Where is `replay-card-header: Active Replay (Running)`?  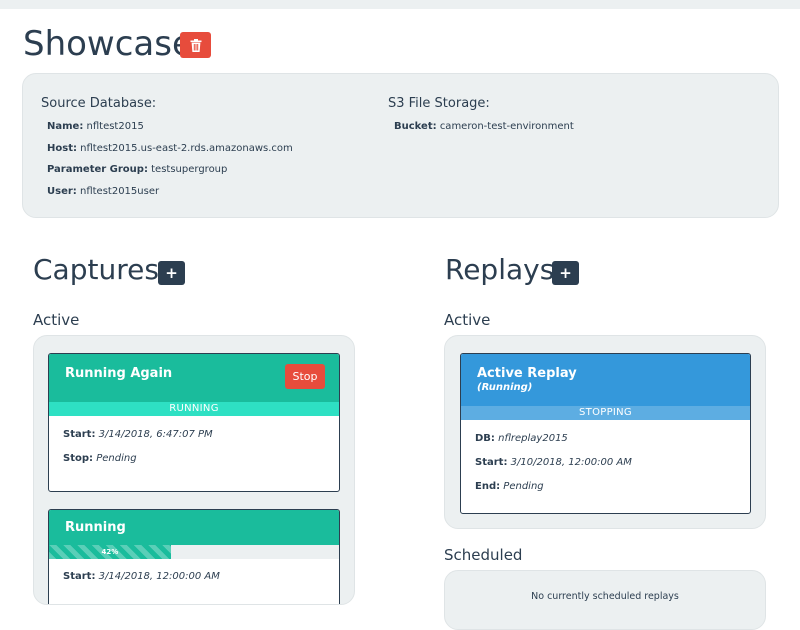 replay-card-header: Active Replay (Running) is located at coordinates (605, 380).